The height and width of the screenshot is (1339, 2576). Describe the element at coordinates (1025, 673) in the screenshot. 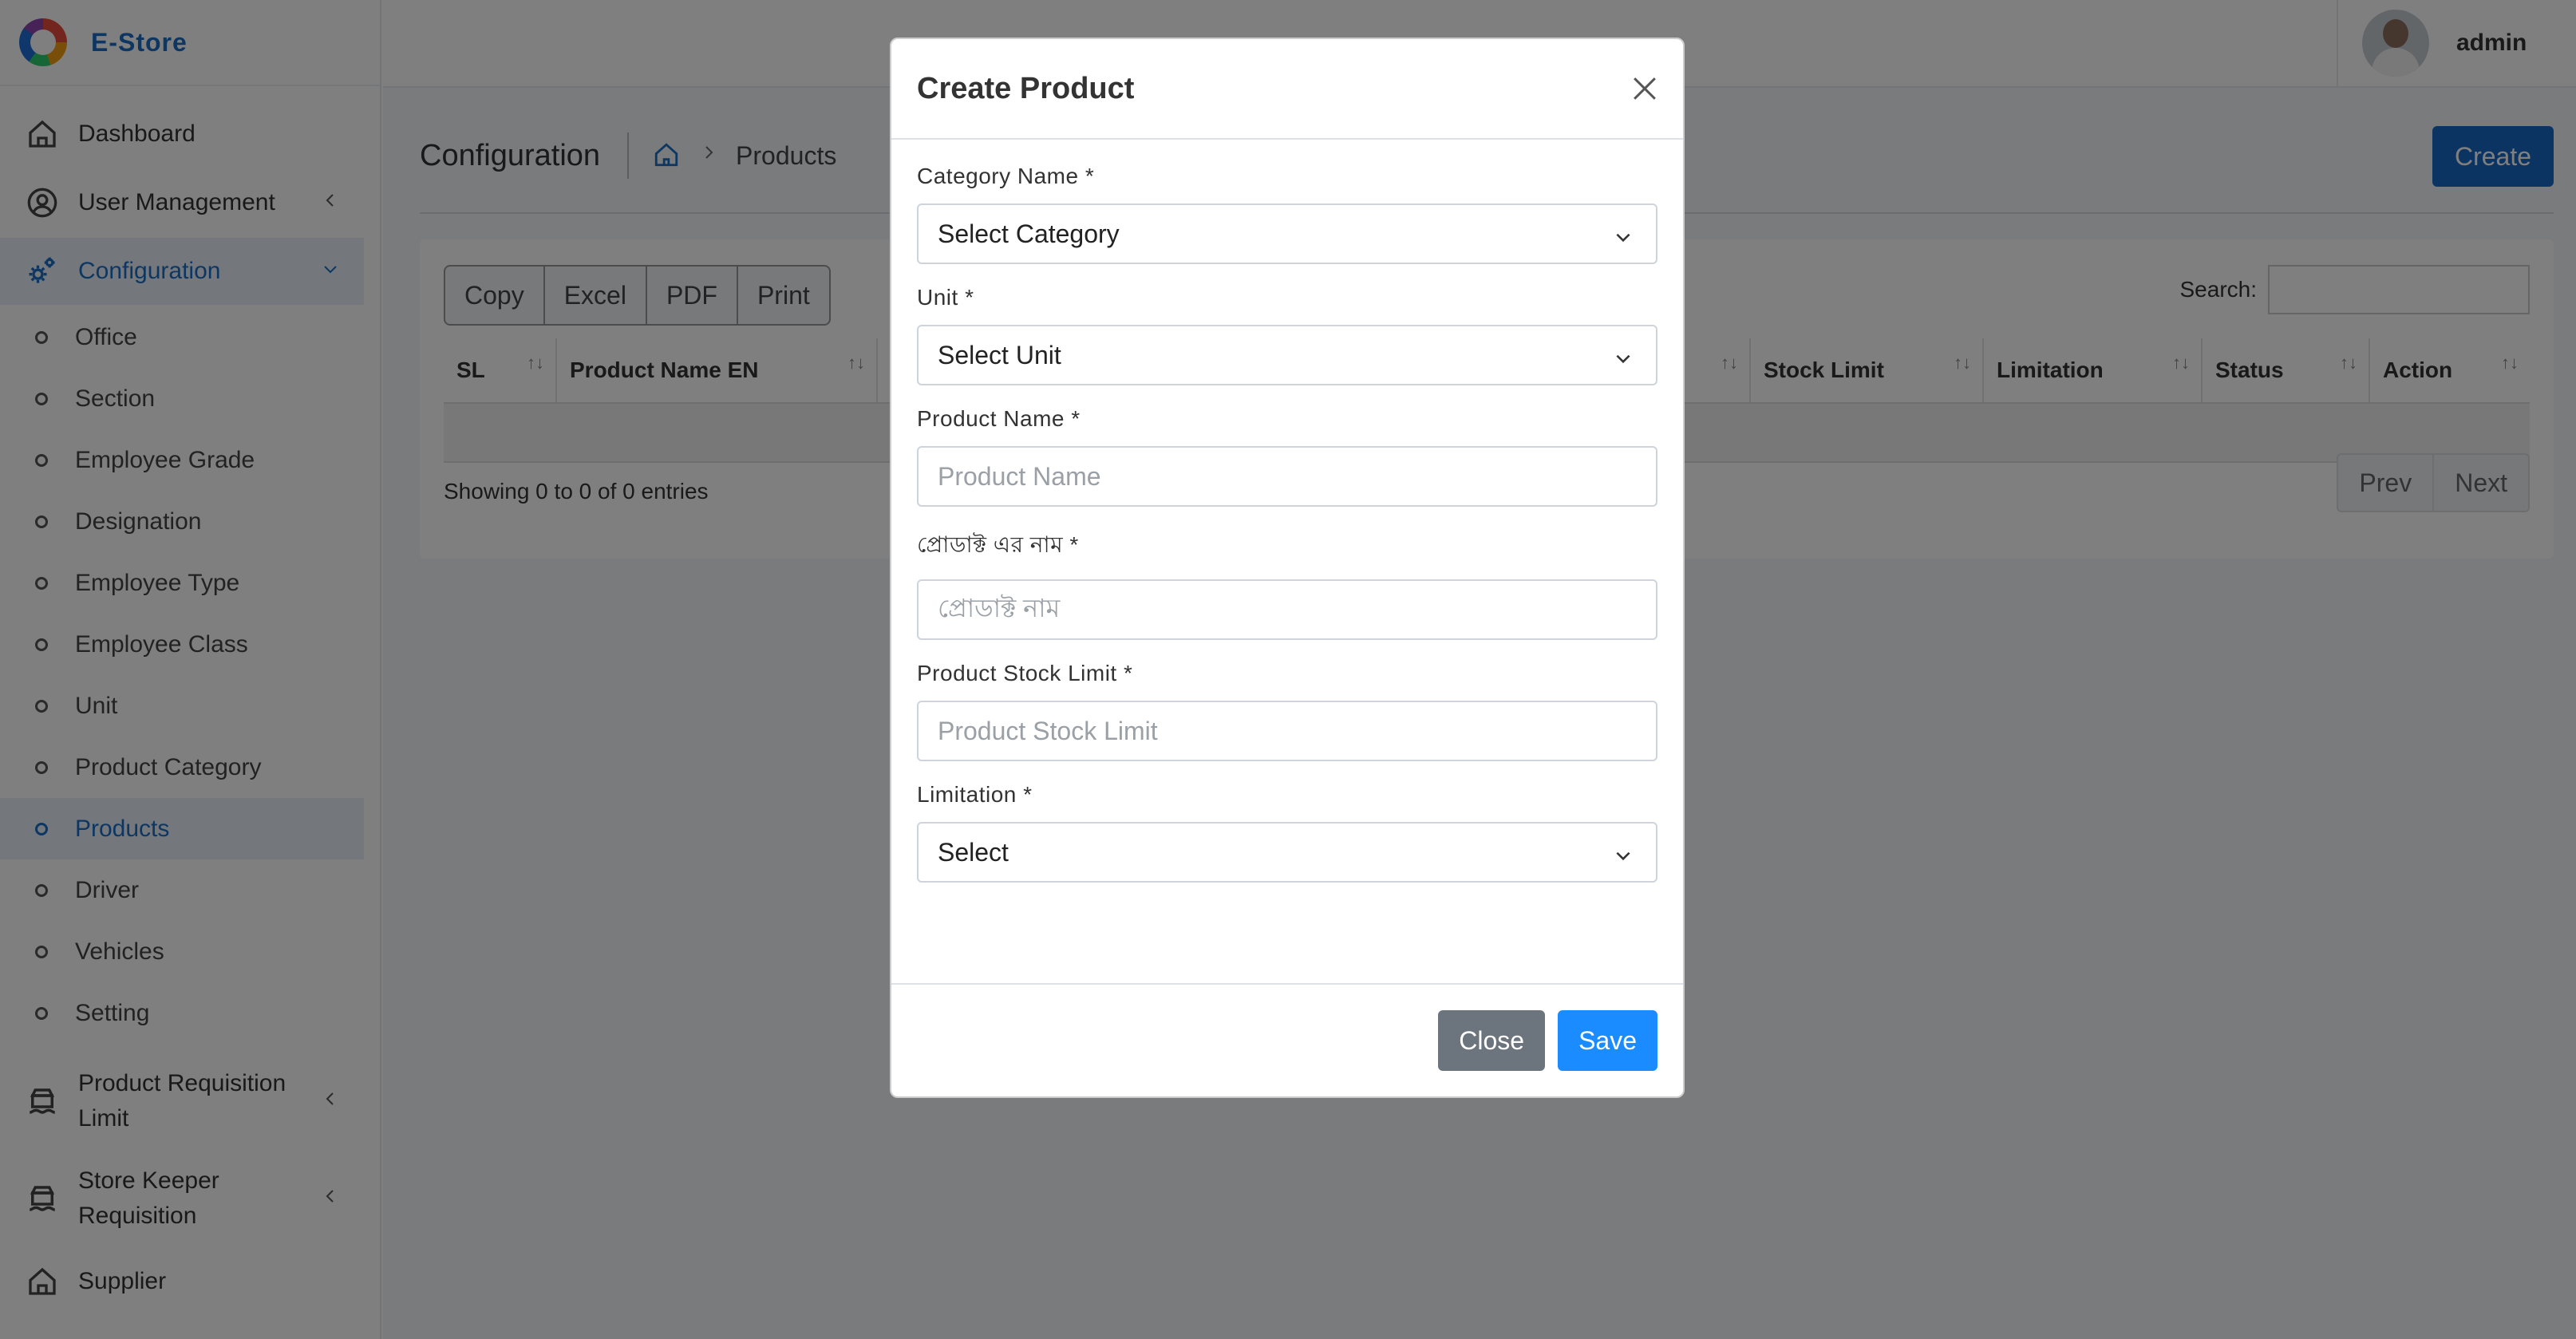

I see `field-label: Product Stock Limit *` at that location.